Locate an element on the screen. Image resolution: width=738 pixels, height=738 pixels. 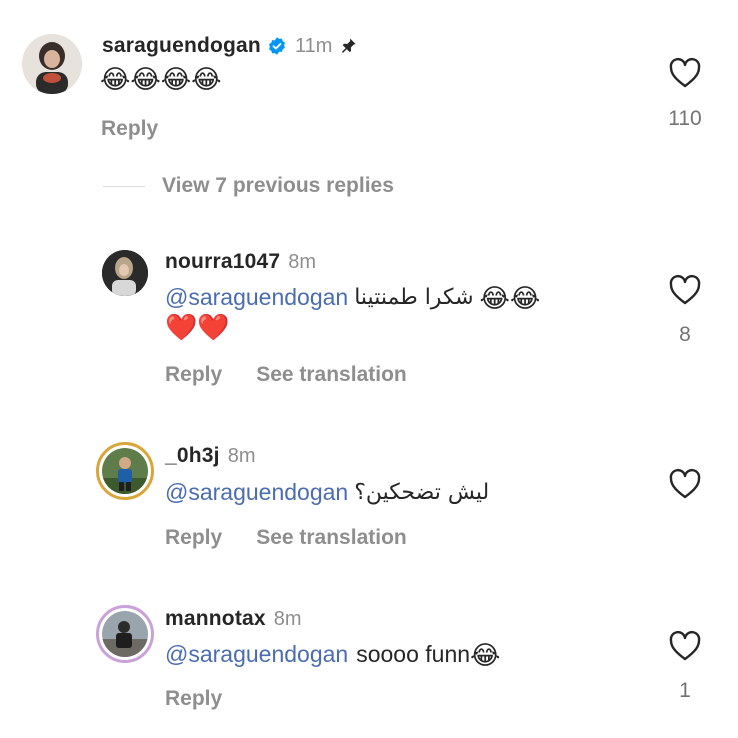
reply-header: mannotax 8m is located at coordinates (233, 619).